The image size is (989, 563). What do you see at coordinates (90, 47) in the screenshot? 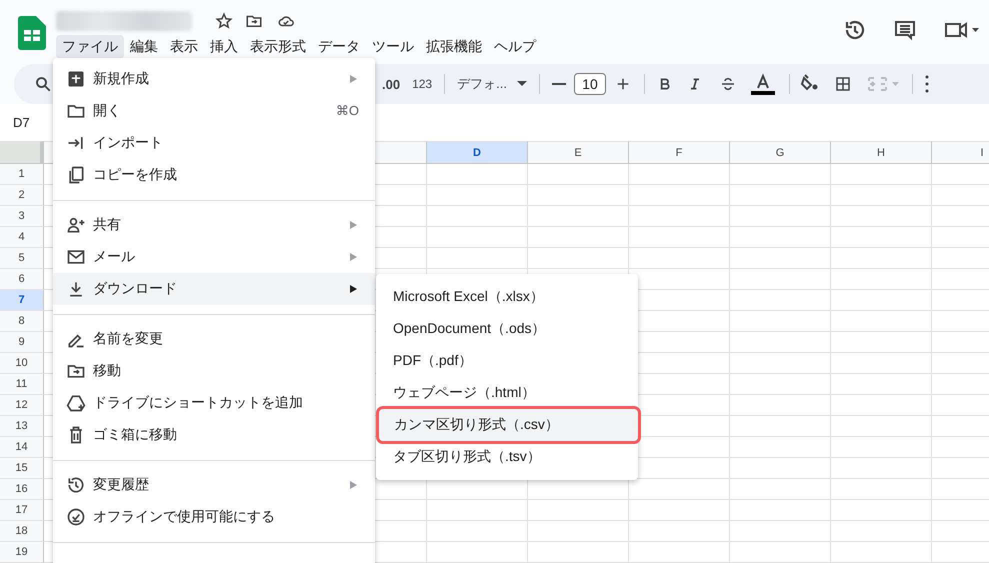
I see `menu-bar-item: ファイル` at bounding box center [90, 47].